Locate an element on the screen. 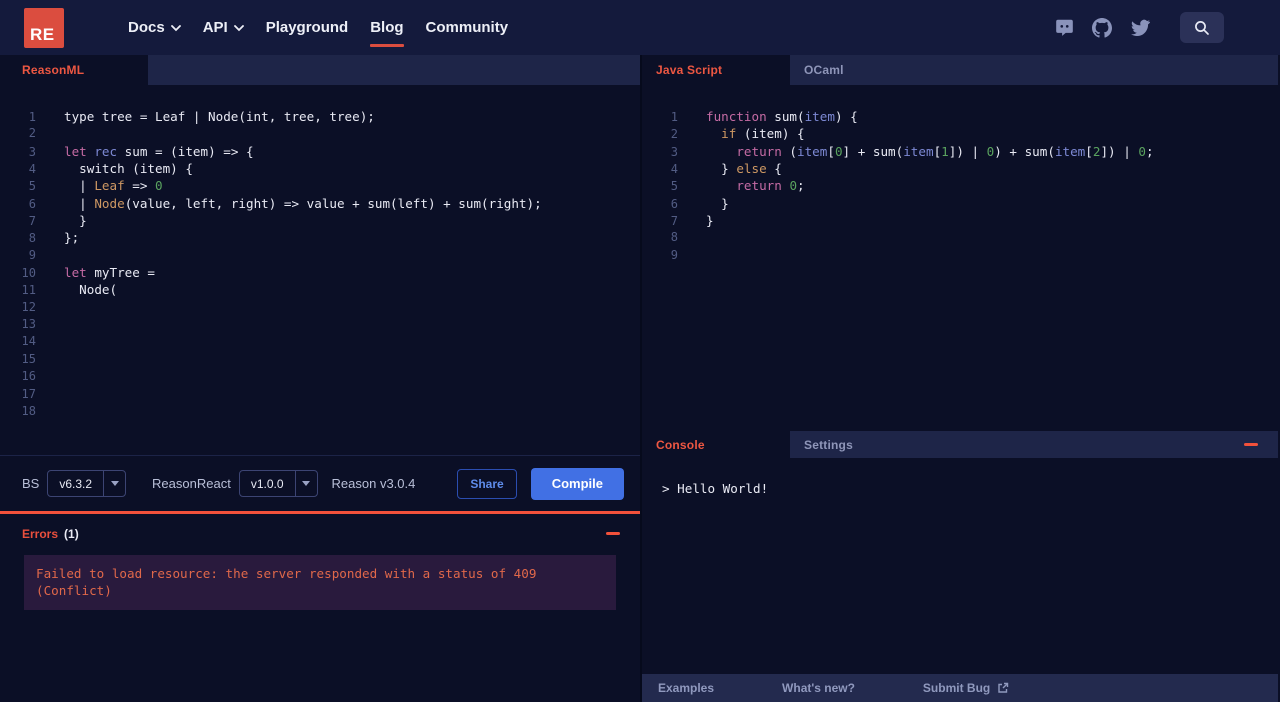 This screenshot has width=1280, height=702. line-number: 6 is located at coordinates (674, 203).